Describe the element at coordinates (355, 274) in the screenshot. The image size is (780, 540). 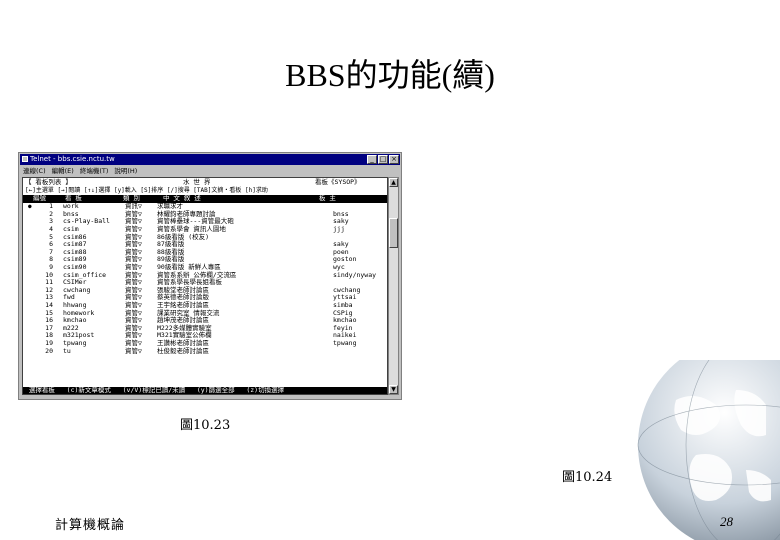
I see `board-moderator: sindy/nyway` at that location.